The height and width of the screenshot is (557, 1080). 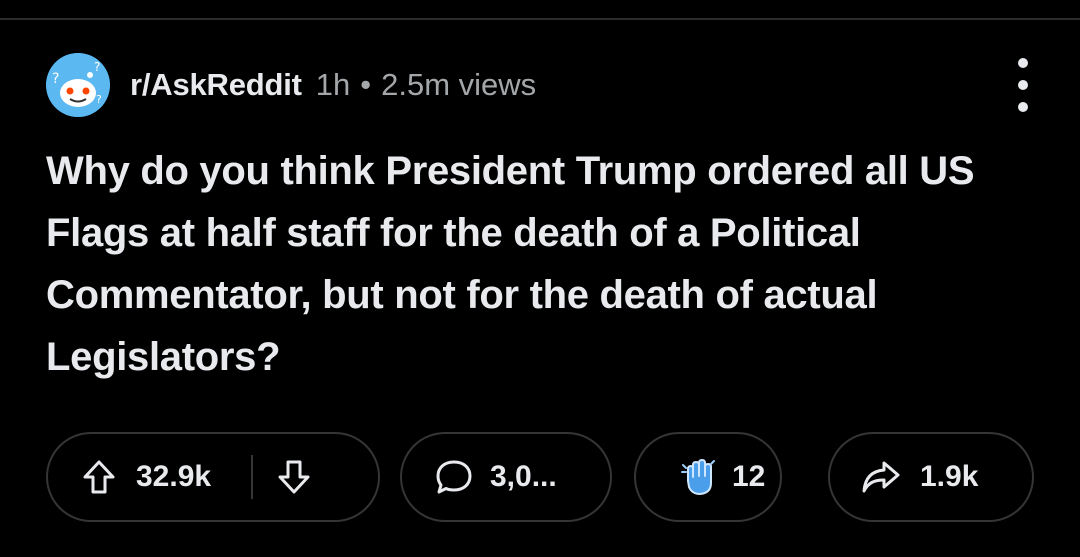 What do you see at coordinates (454, 477) in the screenshot?
I see `speech-bubble-icon` at bounding box center [454, 477].